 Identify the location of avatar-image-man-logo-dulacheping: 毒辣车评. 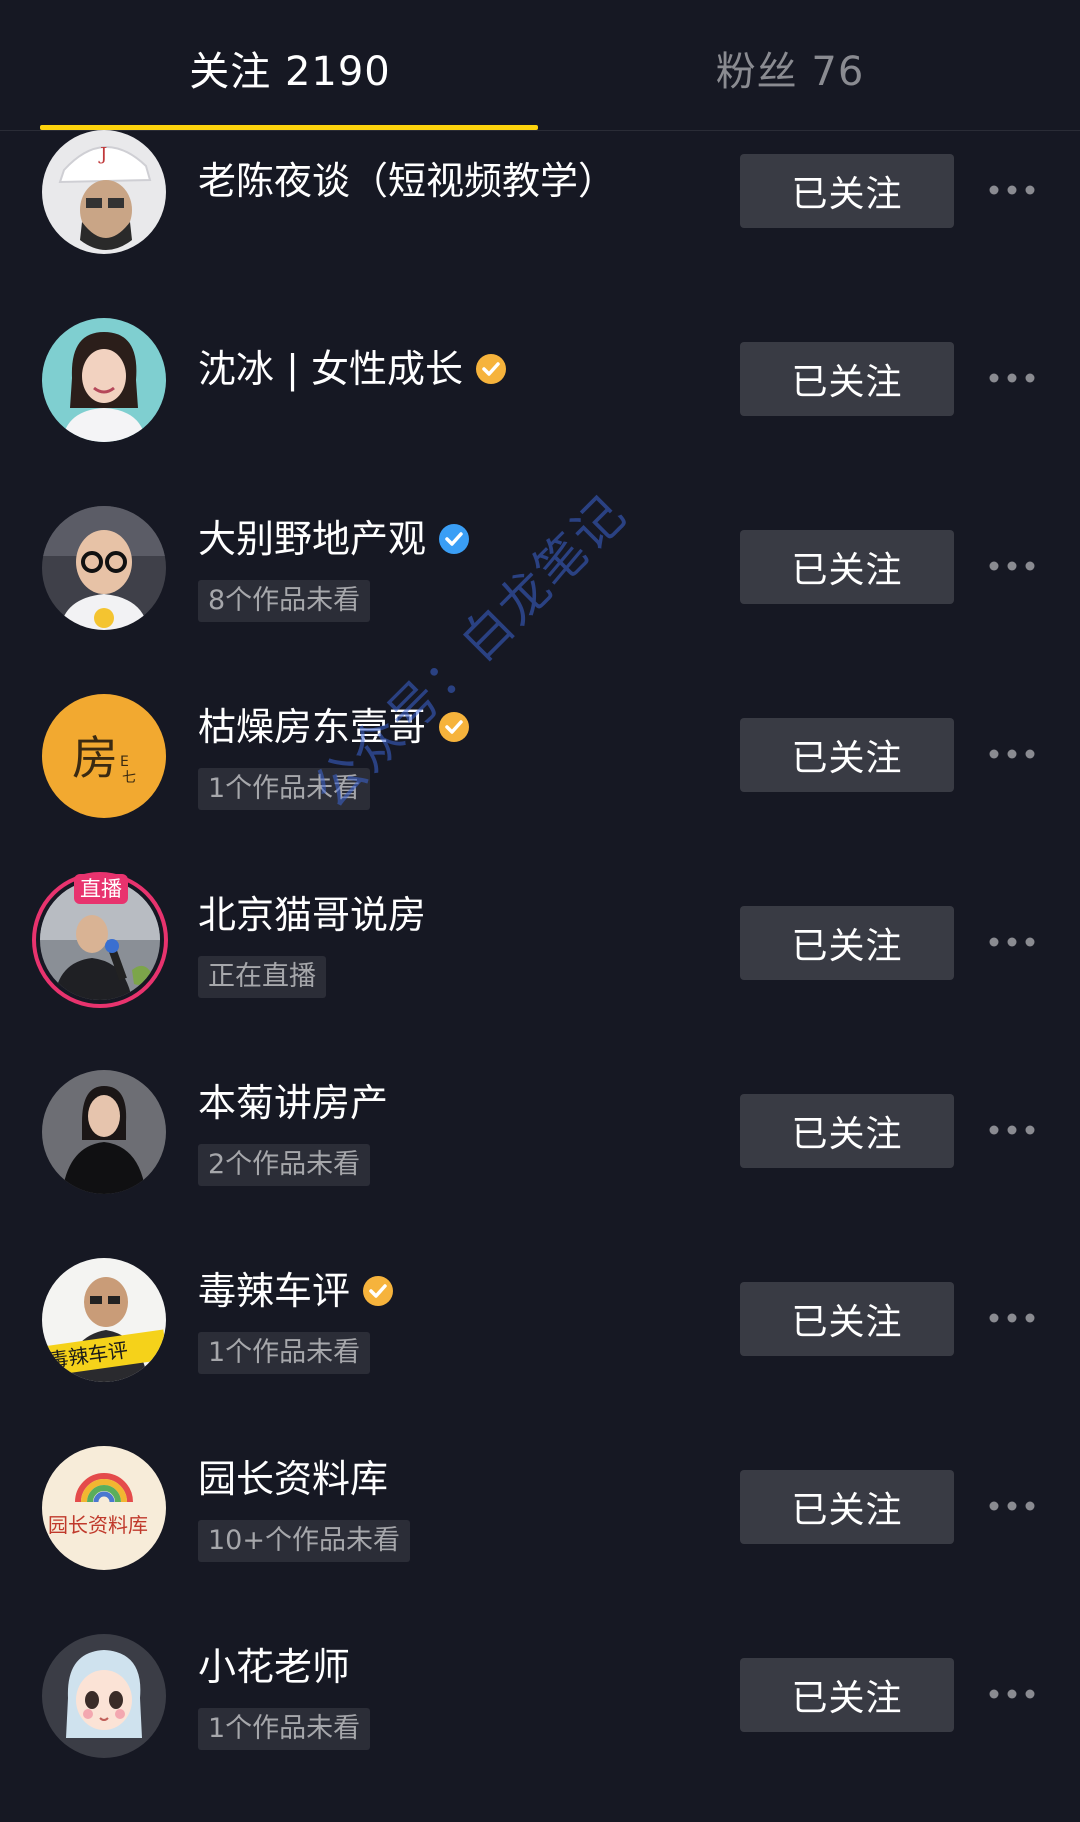
(104, 1320).